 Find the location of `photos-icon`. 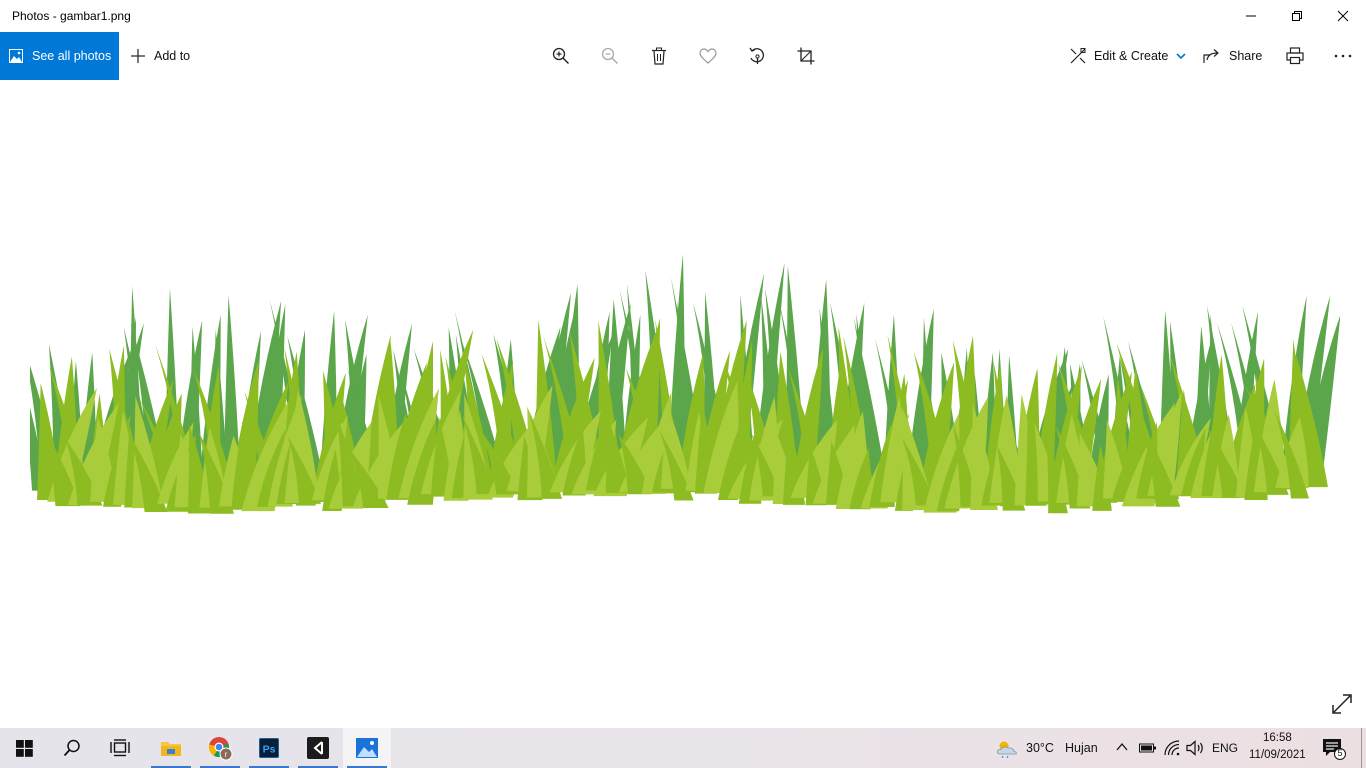

photos-icon is located at coordinates (16, 56).